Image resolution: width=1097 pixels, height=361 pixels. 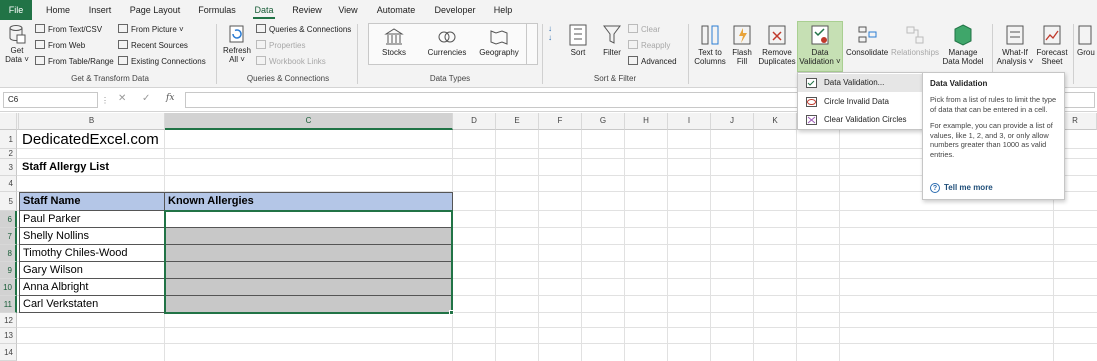 I want to click on refresh-all-button: Refresh All ˅, so click(x=237, y=44).